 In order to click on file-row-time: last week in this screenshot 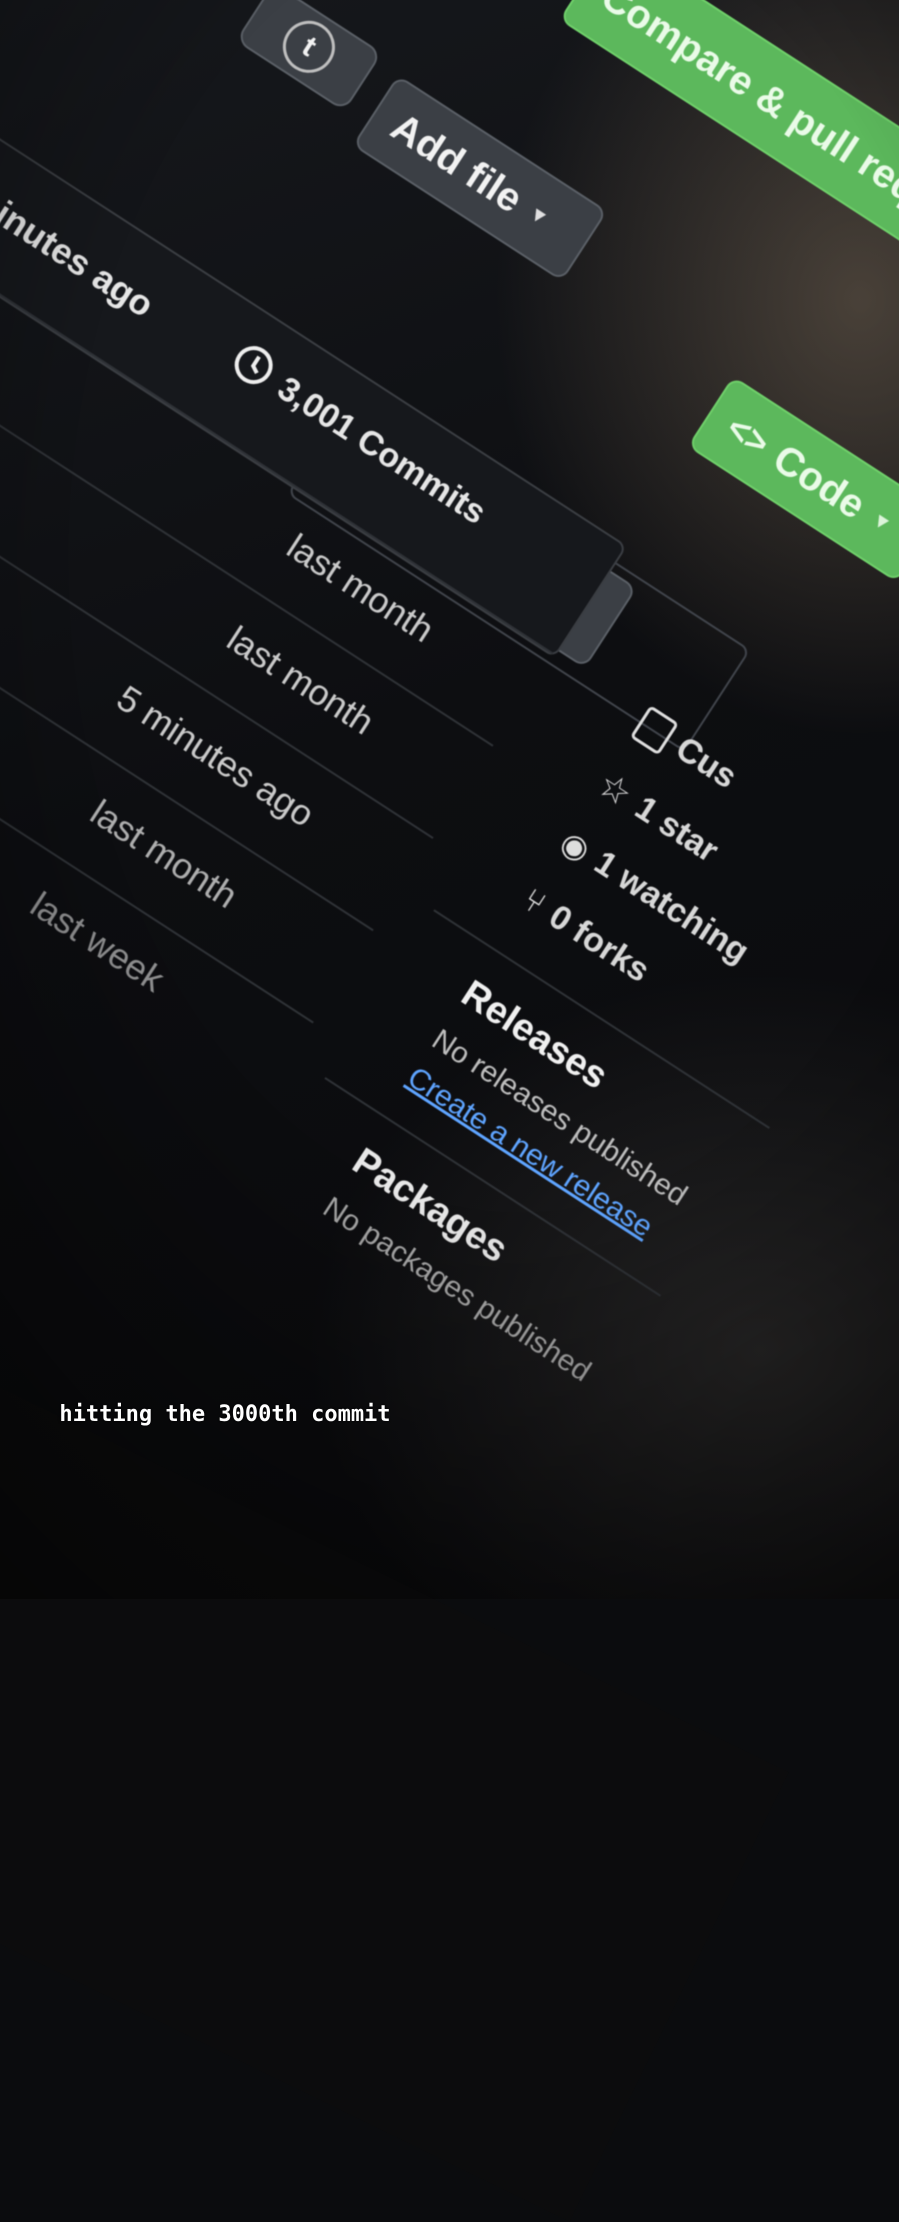, I will do `click(97, 941)`.